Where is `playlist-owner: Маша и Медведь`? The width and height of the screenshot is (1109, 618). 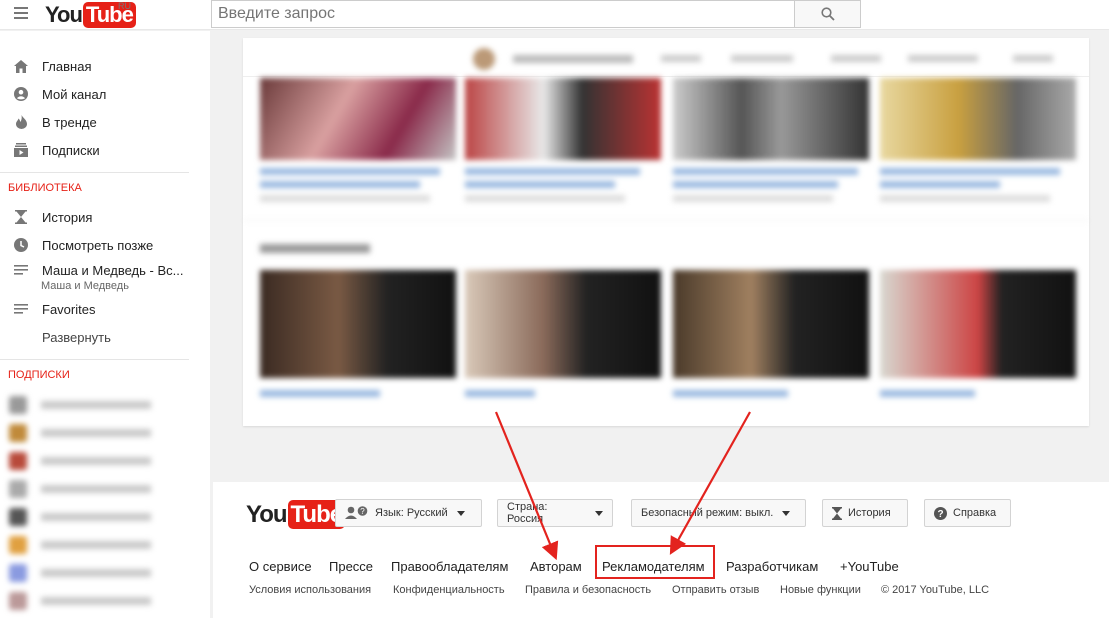
playlist-owner: Маша и Медведь is located at coordinates (85, 286).